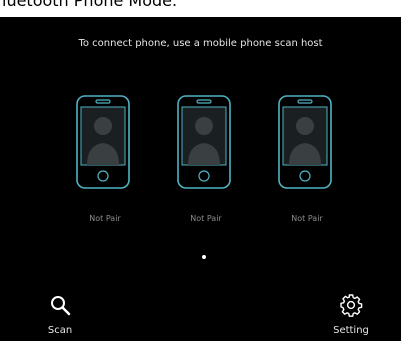 The height and width of the screenshot is (341, 401). Describe the element at coordinates (60, 330) in the screenshot. I see `scan-label: Scan` at that location.